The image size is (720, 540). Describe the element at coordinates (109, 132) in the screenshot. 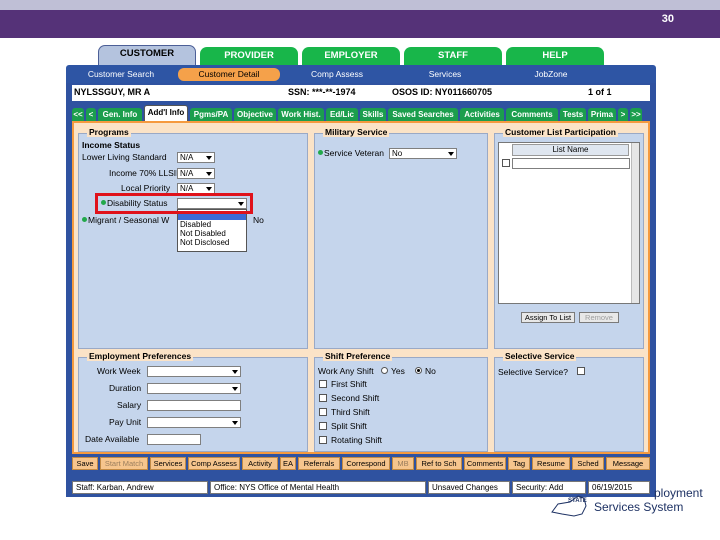

I see `programs-title: Programs` at that location.